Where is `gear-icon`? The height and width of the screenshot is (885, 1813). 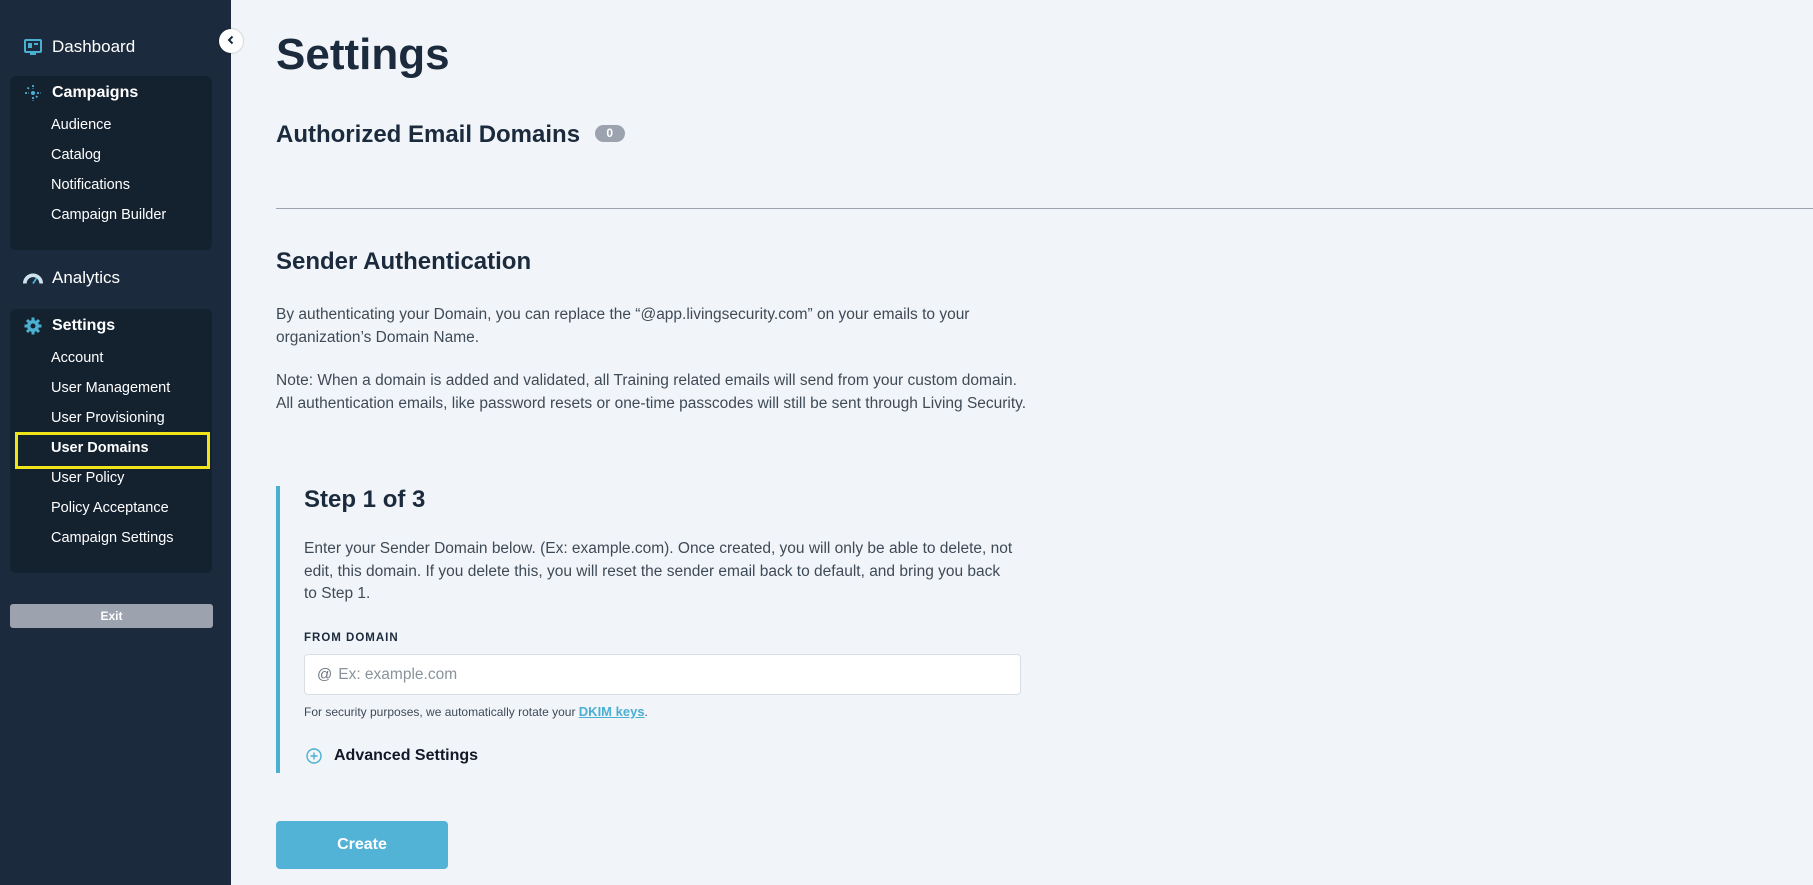 gear-icon is located at coordinates (33, 326).